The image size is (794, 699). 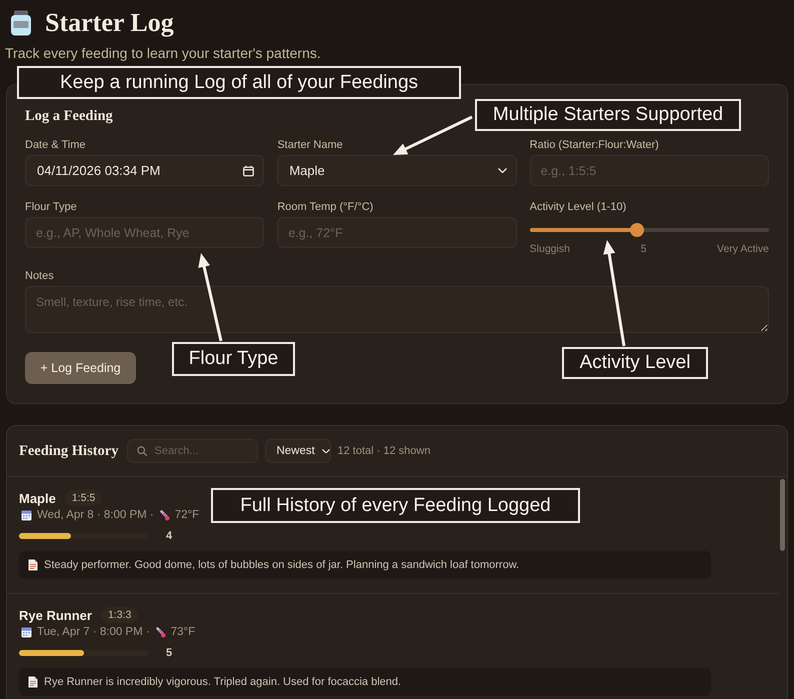 I want to click on scale-max-label: Very Active, so click(x=743, y=249).